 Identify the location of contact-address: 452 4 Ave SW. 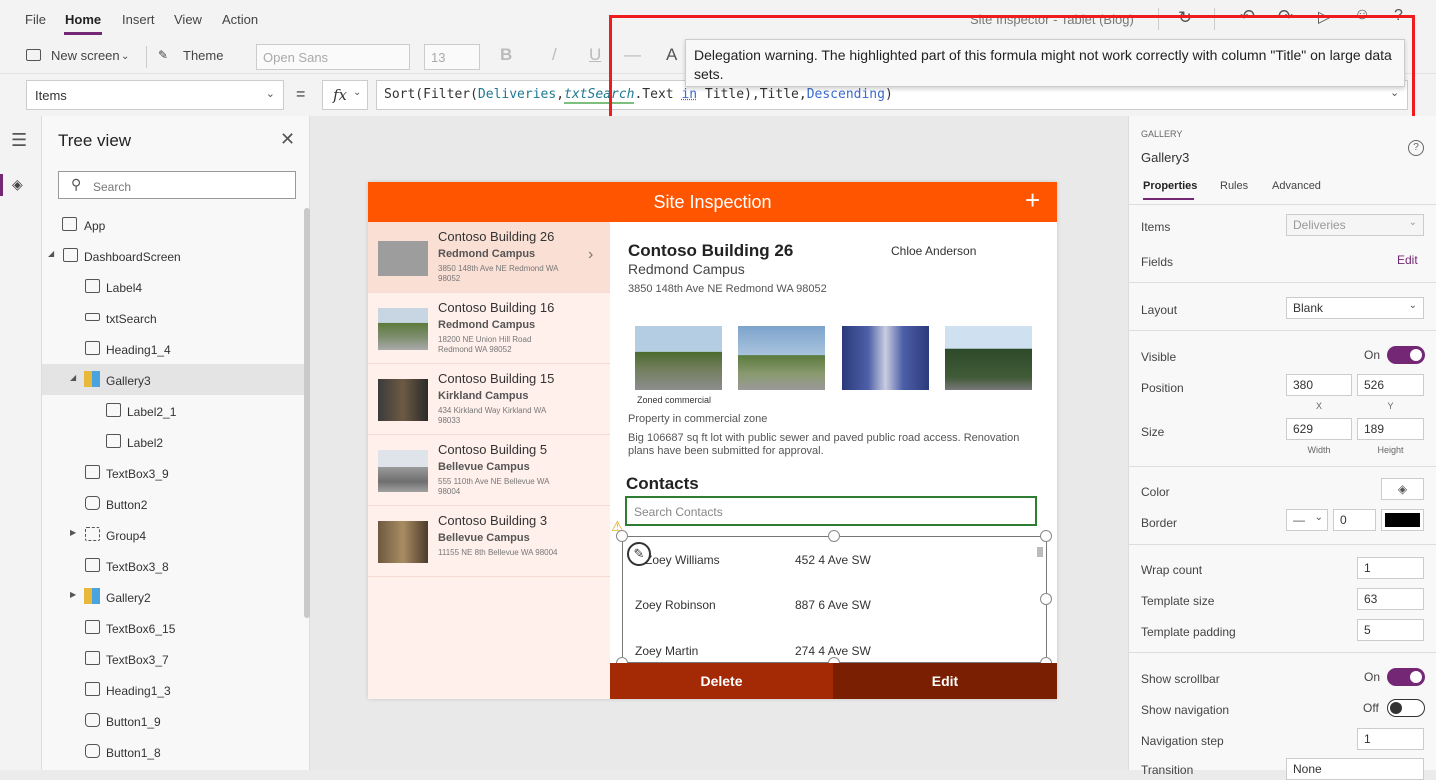
(833, 560).